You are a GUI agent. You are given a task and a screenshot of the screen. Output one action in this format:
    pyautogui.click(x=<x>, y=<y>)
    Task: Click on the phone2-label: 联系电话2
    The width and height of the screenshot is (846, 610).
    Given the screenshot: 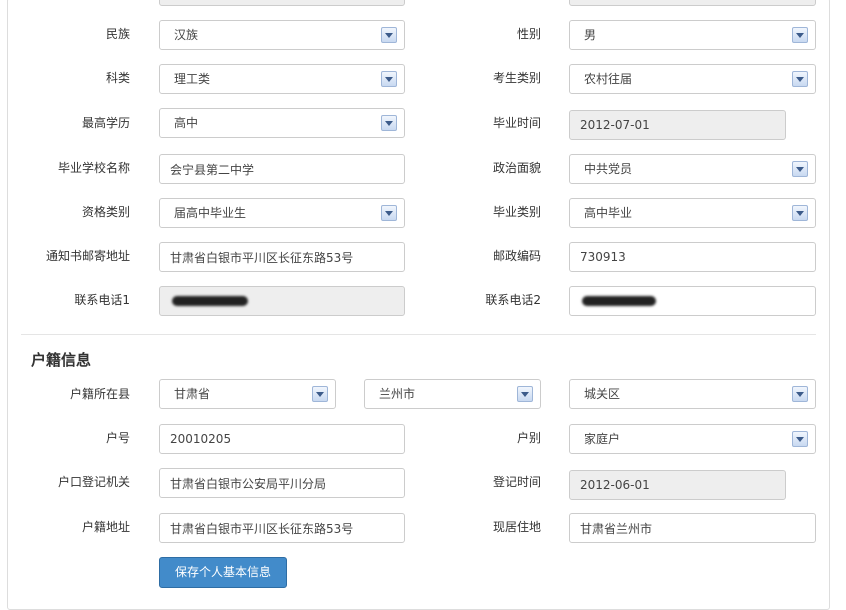 What is the action you would take?
    pyautogui.click(x=513, y=300)
    